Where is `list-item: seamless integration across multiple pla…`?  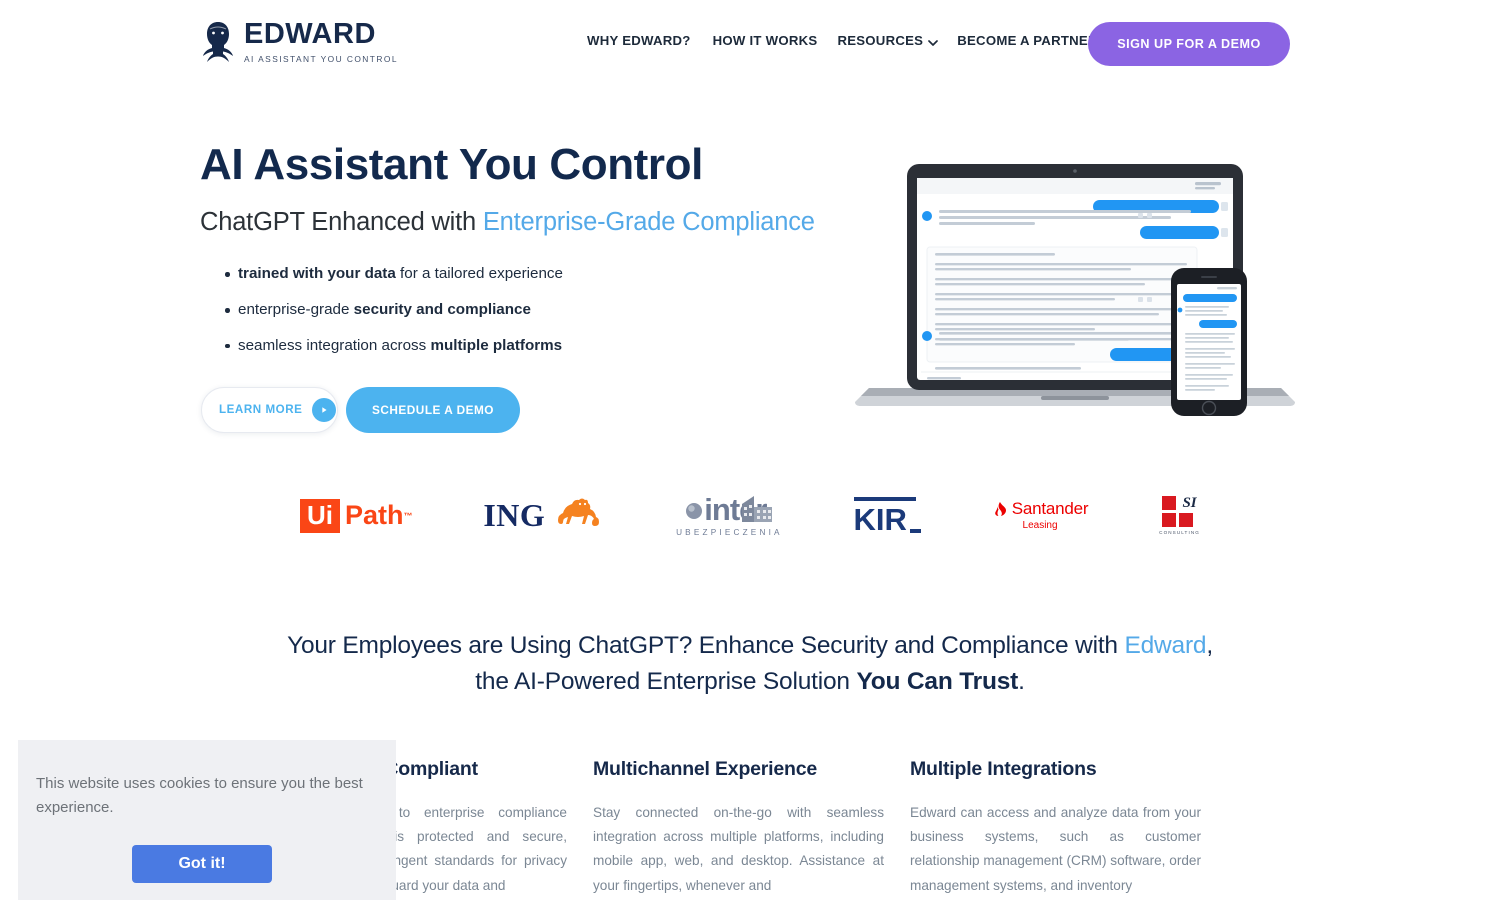
list-item: seamless integration across multiple pla… is located at coordinates (530, 346).